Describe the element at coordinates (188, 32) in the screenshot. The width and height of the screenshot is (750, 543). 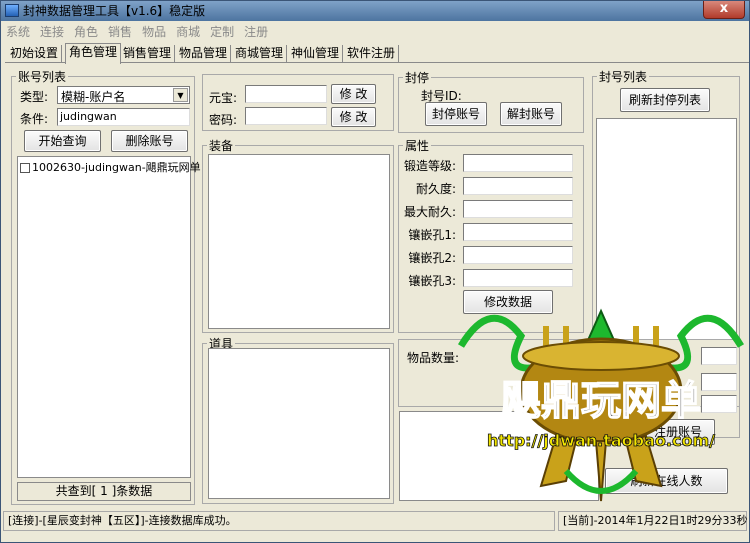
I see `menu-shop: 商城` at that location.